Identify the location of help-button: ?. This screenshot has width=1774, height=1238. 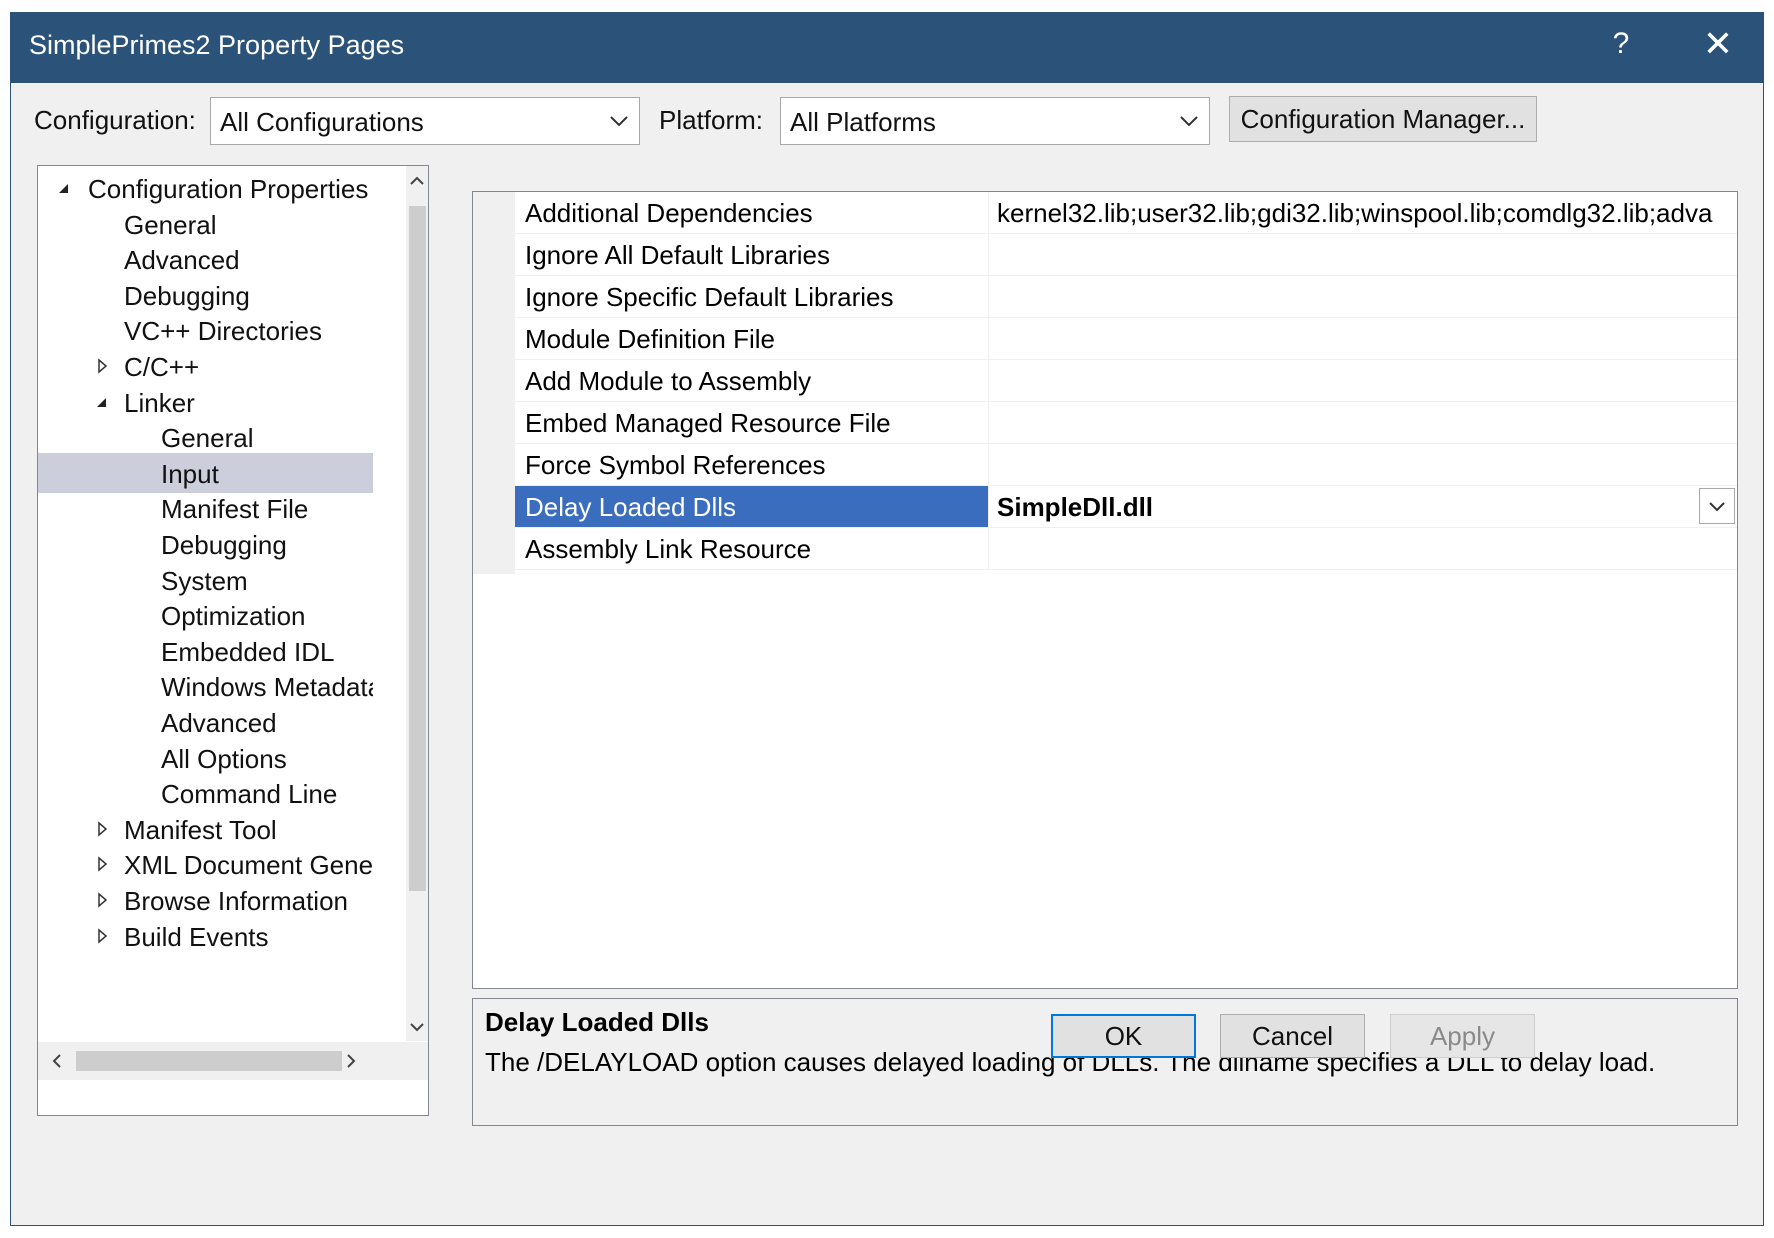
(1621, 44).